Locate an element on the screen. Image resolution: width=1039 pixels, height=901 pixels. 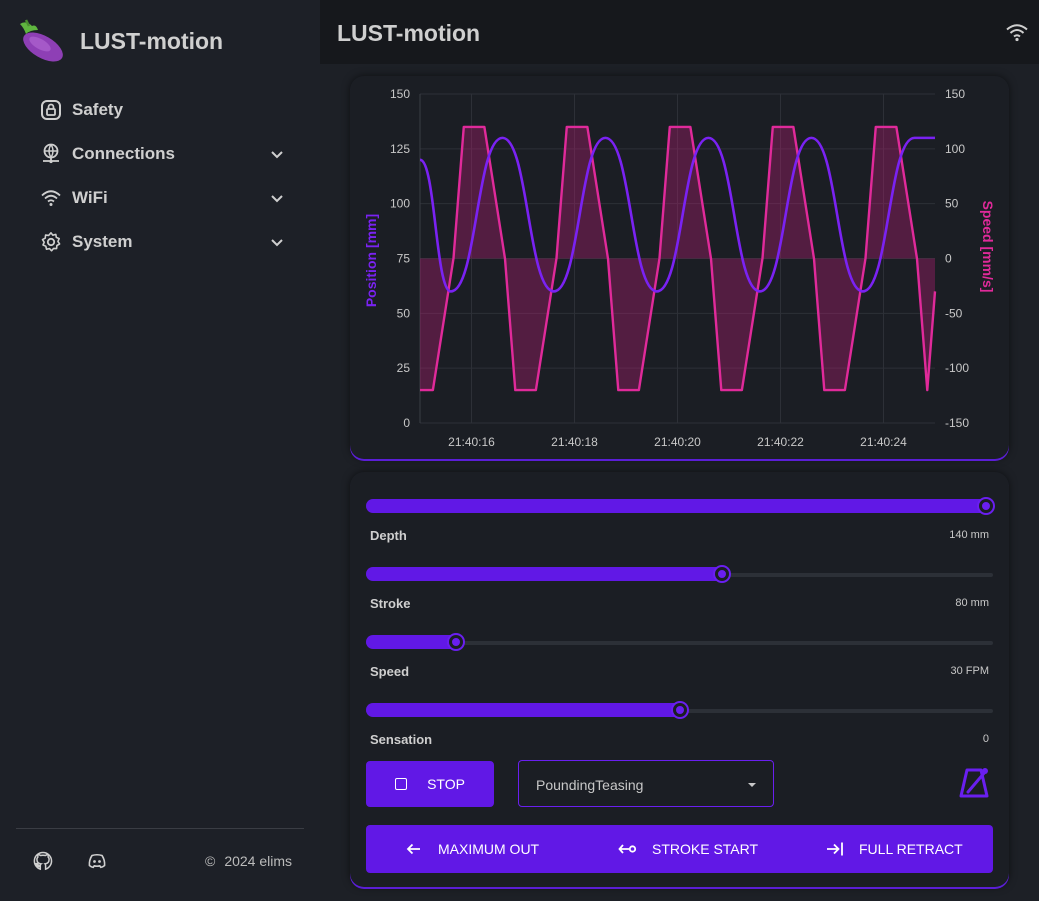
stop-square-icon is located at coordinates (401, 784).